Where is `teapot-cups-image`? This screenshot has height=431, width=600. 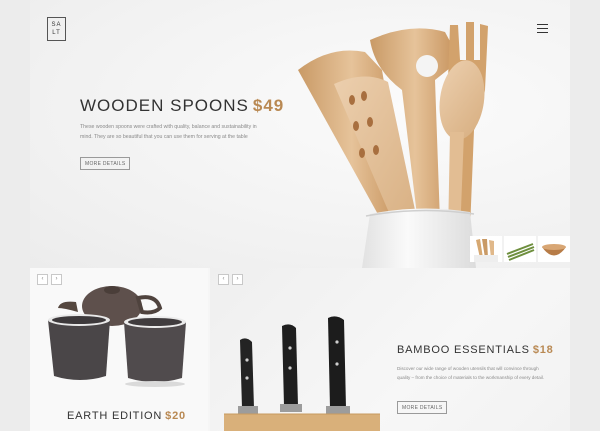 teapot-cups-image is located at coordinates (117, 336).